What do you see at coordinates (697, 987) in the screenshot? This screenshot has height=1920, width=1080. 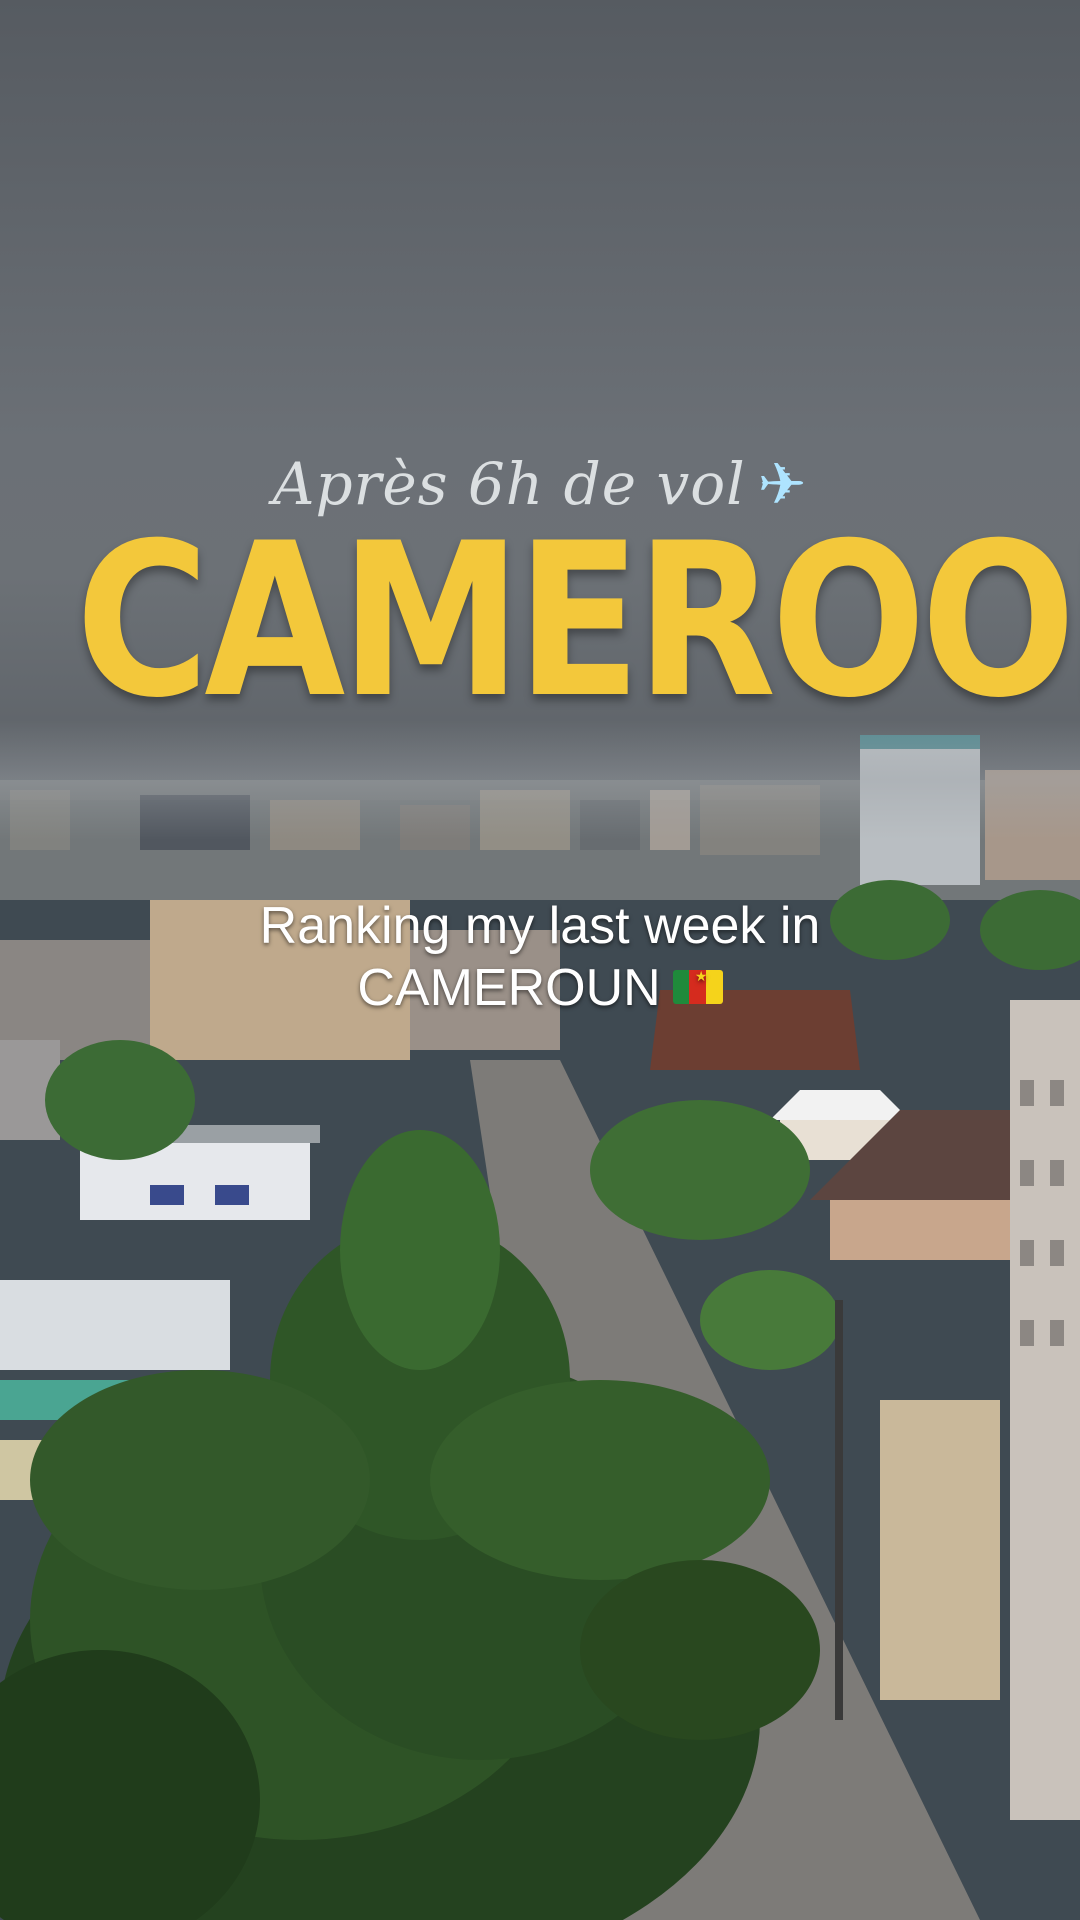 I see `cameroon-flag-icon: ★` at bounding box center [697, 987].